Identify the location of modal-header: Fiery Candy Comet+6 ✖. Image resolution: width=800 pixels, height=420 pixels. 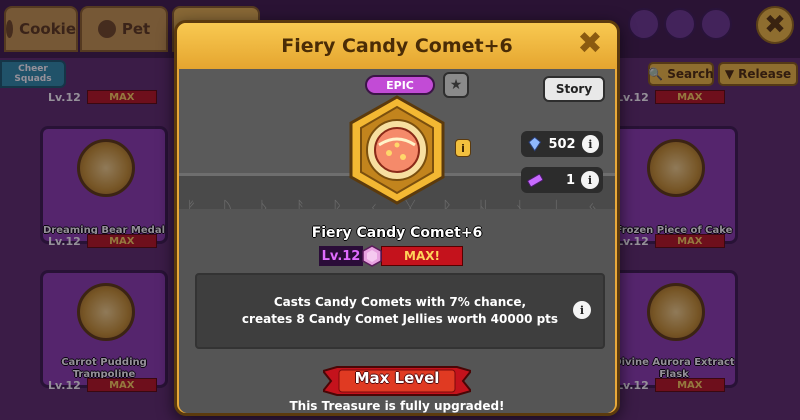
(397, 46).